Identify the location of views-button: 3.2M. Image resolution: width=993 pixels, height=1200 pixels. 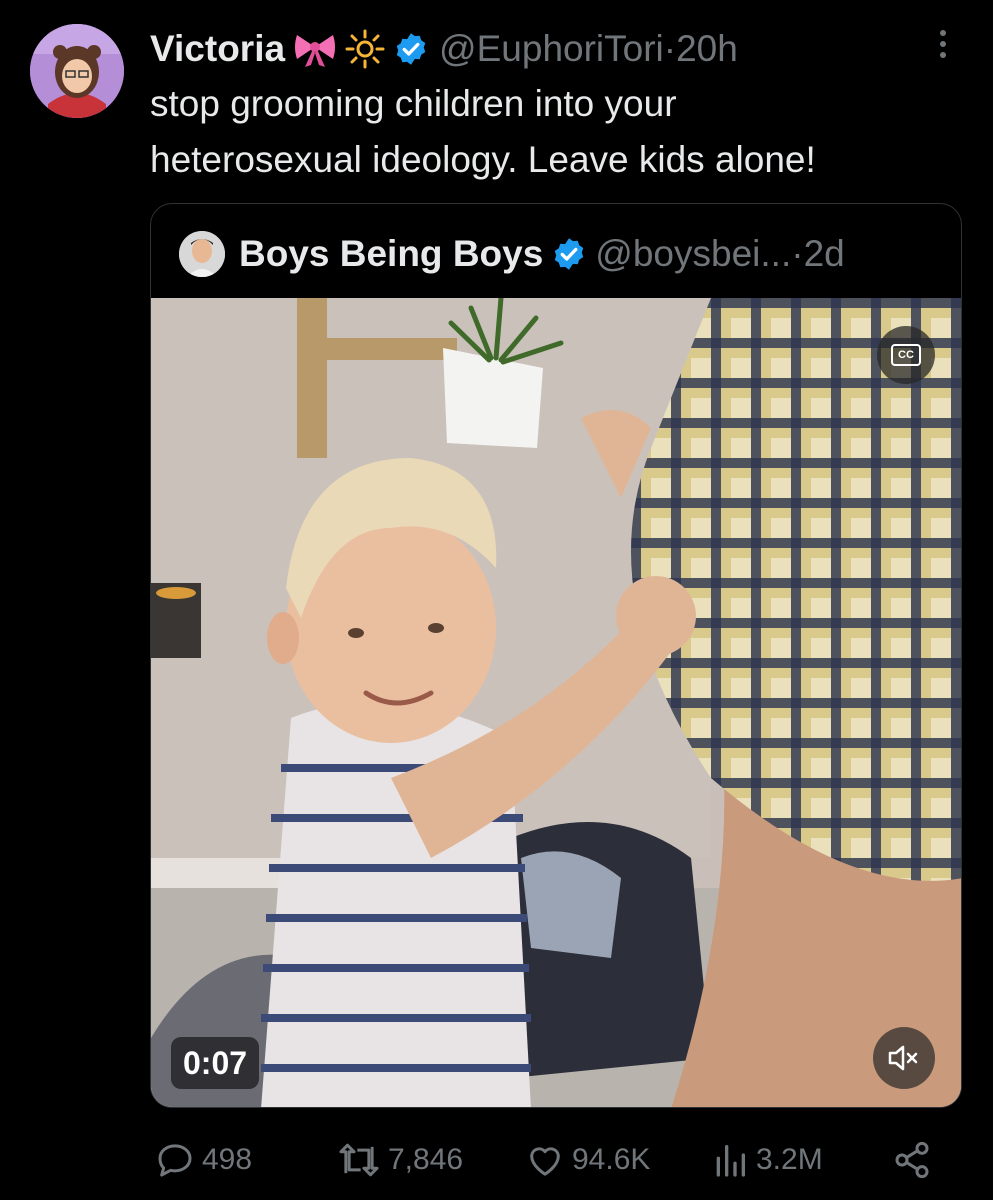
(766, 1160).